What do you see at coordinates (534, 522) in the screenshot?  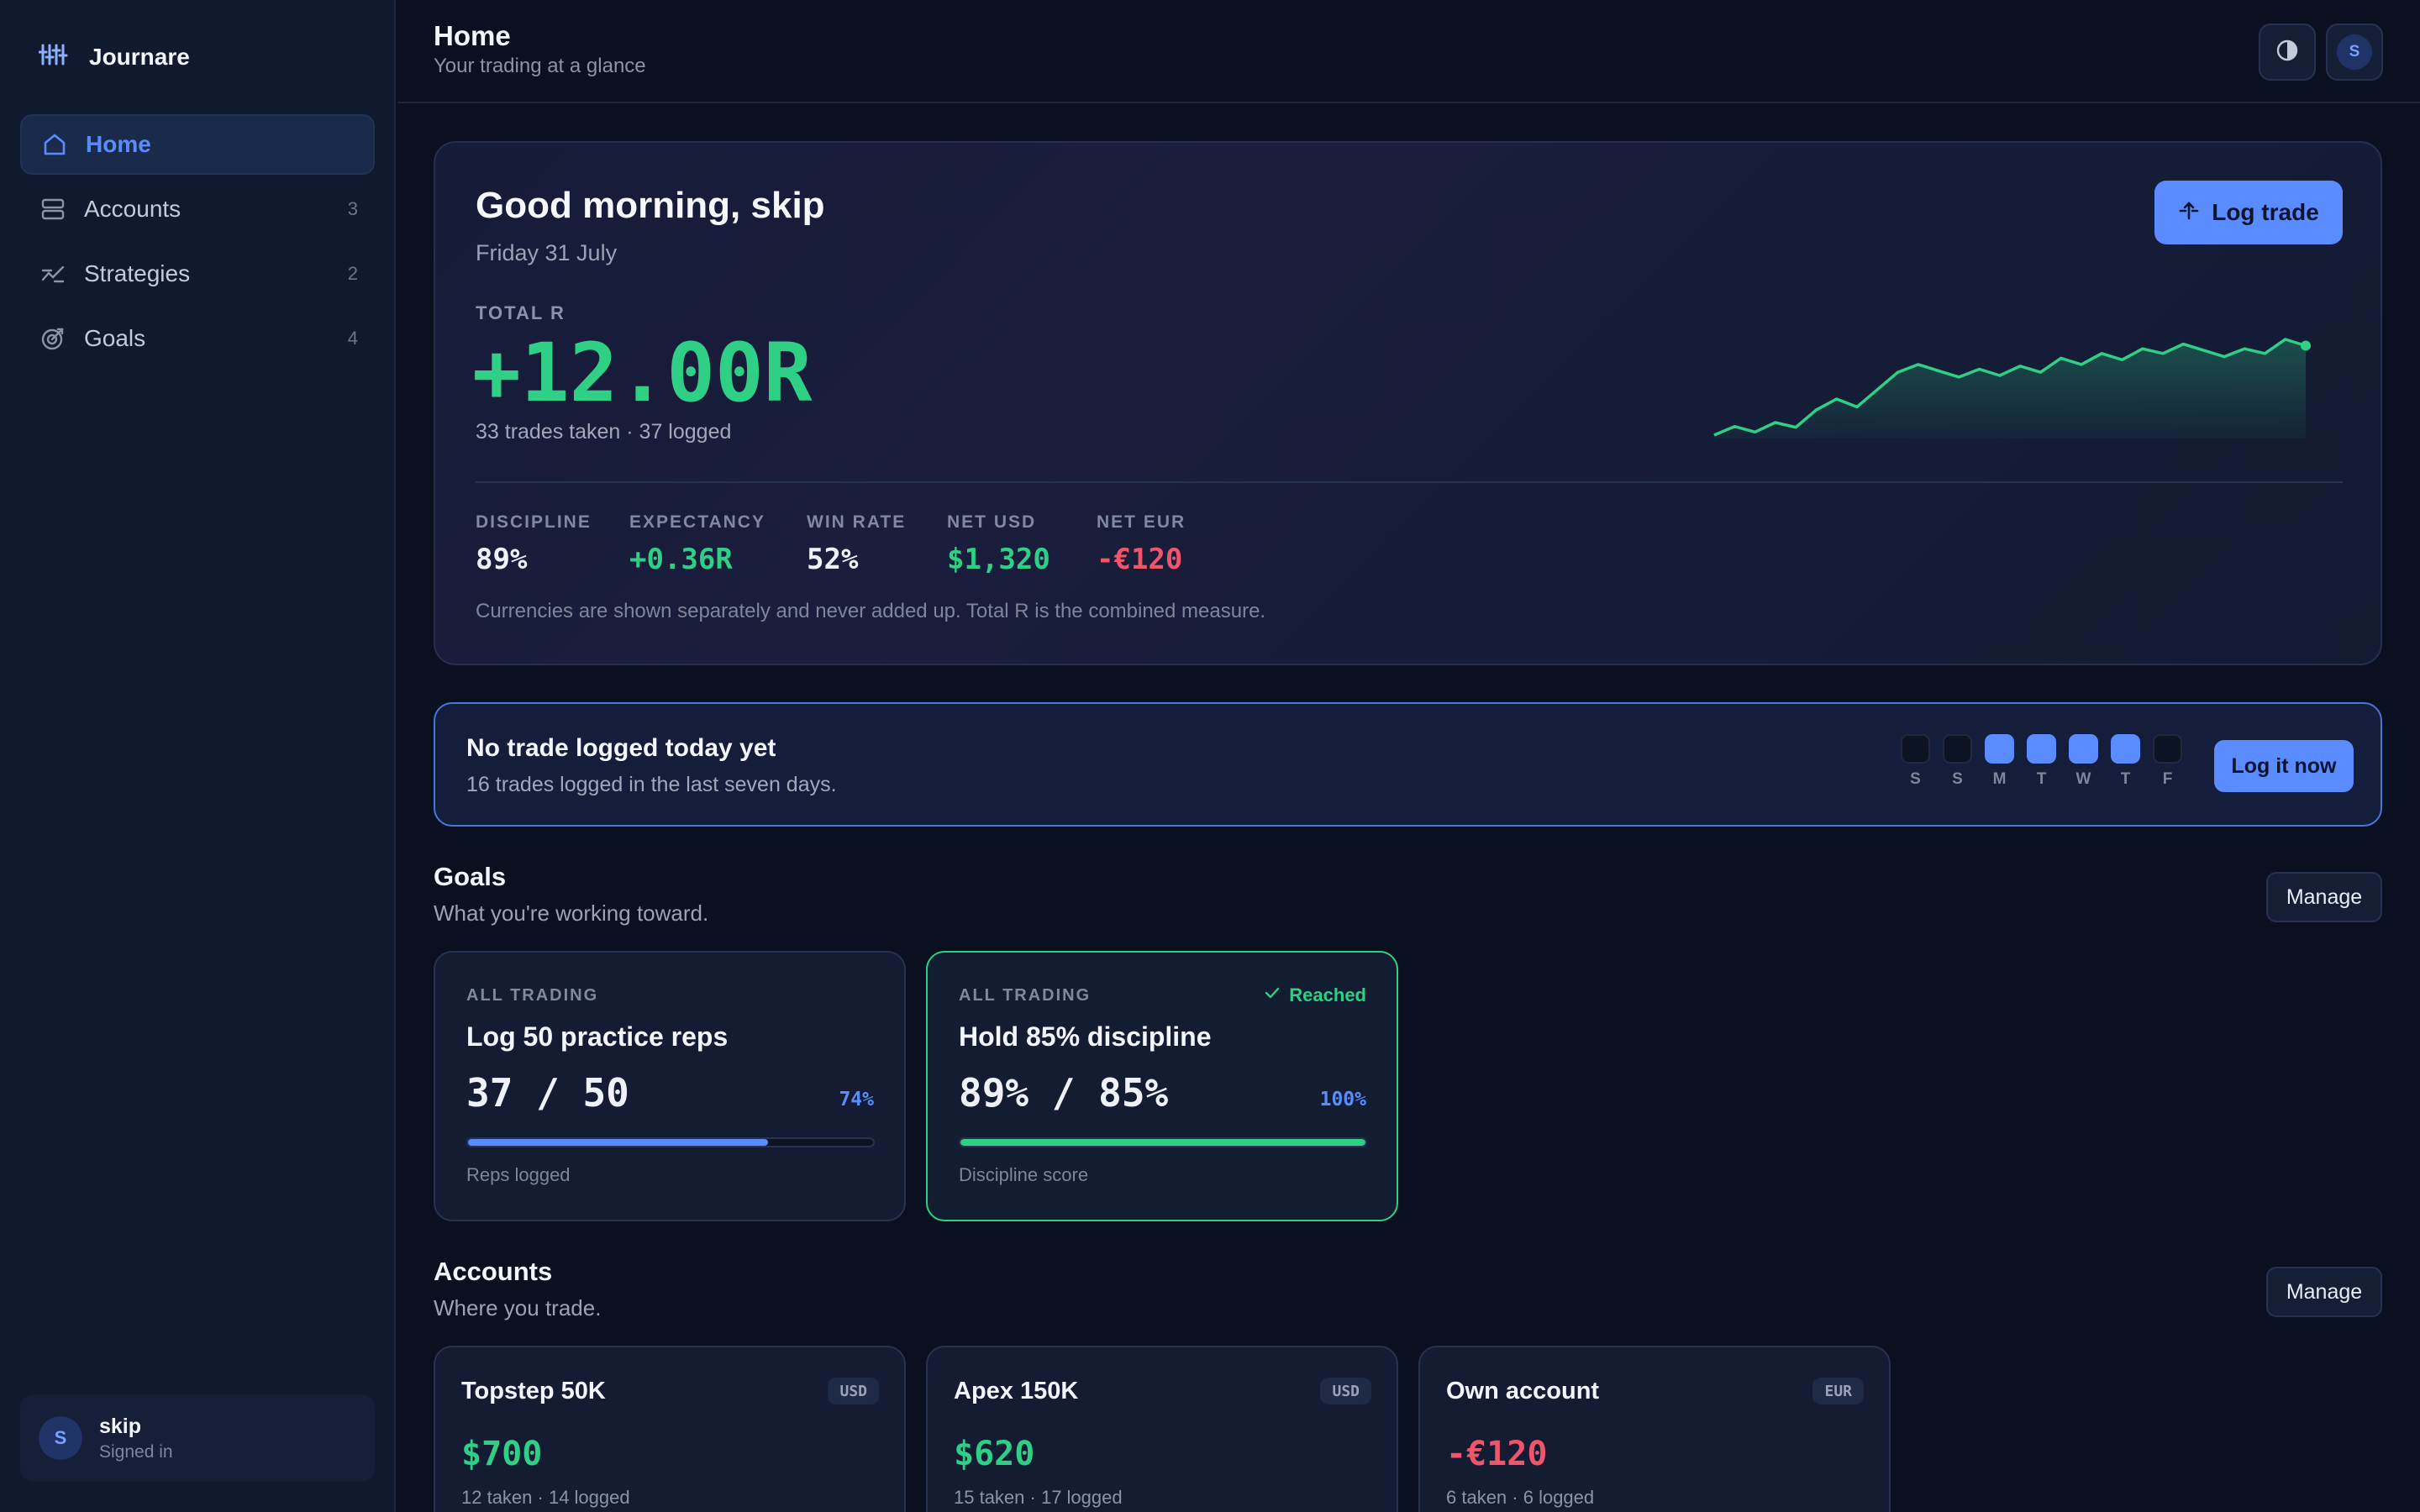 I see `stat-label: DISCIPLINE` at bounding box center [534, 522].